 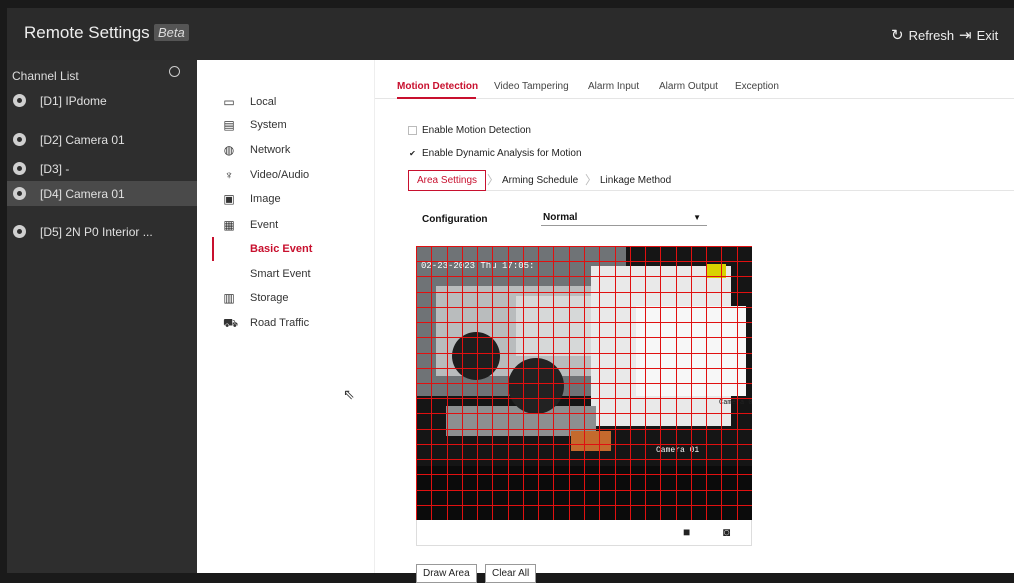 What do you see at coordinates (281, 249) in the screenshot?
I see `nav-label: Basic Event` at bounding box center [281, 249].